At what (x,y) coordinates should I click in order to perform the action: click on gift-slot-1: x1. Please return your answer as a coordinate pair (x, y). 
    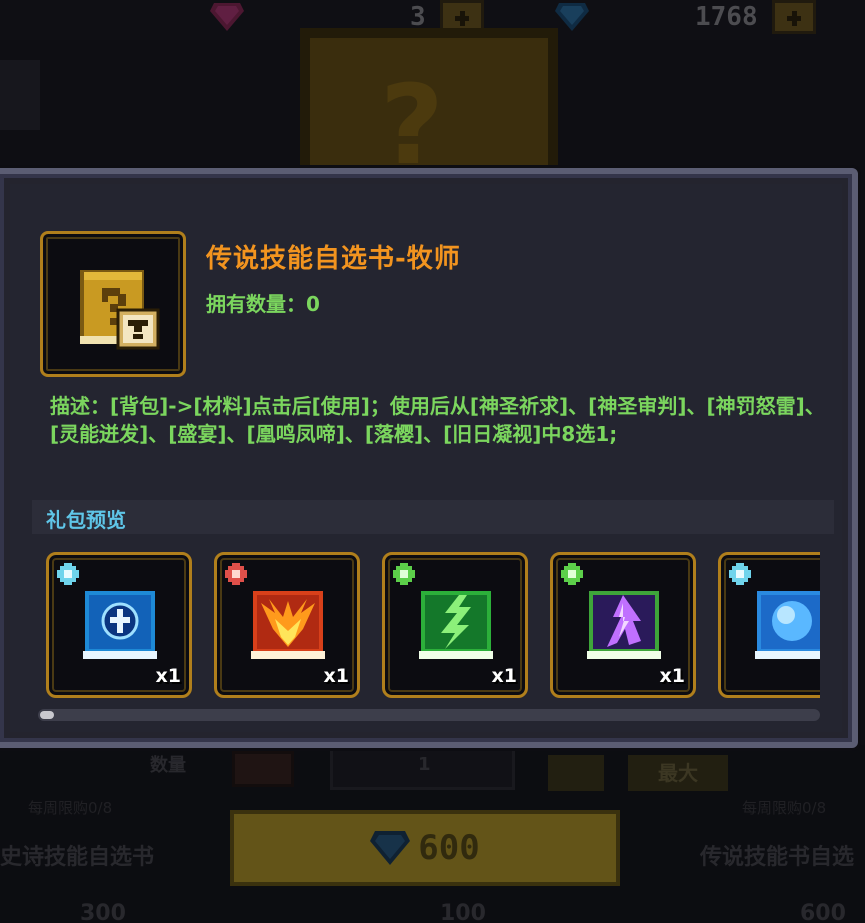
    Looking at the image, I should click on (119, 625).